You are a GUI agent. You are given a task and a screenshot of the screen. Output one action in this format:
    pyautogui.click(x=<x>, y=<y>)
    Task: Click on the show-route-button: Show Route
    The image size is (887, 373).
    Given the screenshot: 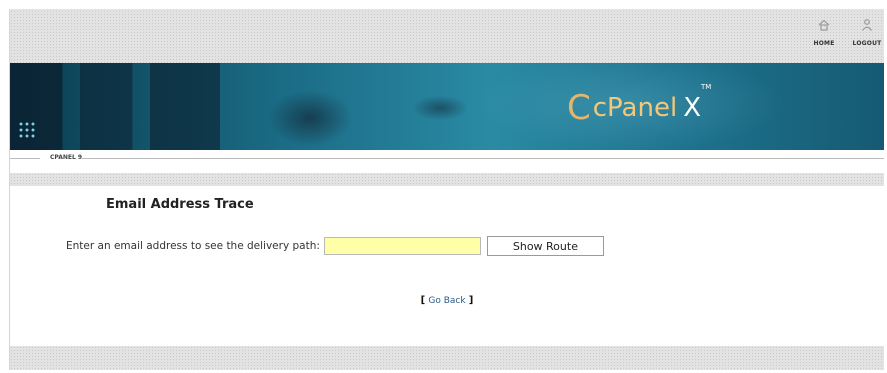 What is the action you would take?
    pyautogui.click(x=545, y=246)
    